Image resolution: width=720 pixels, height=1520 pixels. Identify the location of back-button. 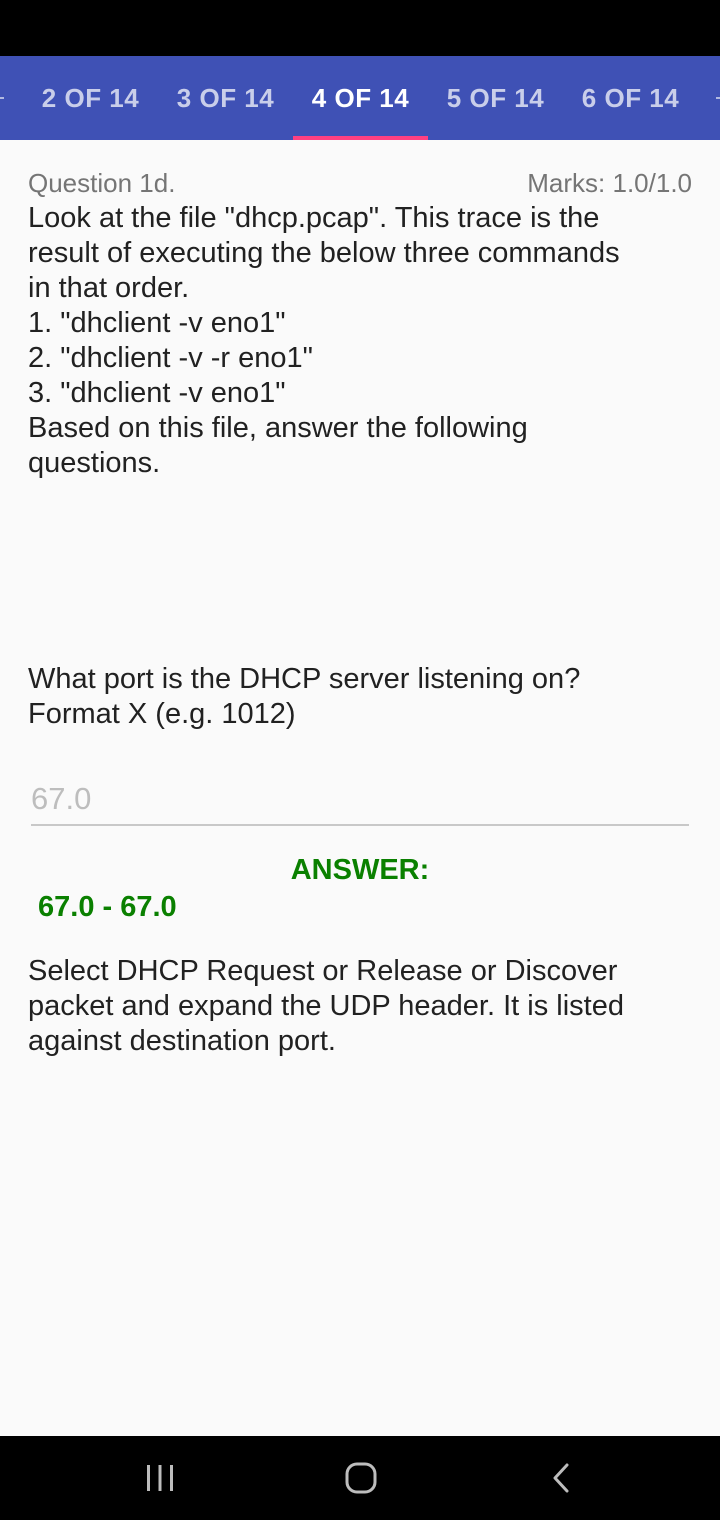
(562, 1478).